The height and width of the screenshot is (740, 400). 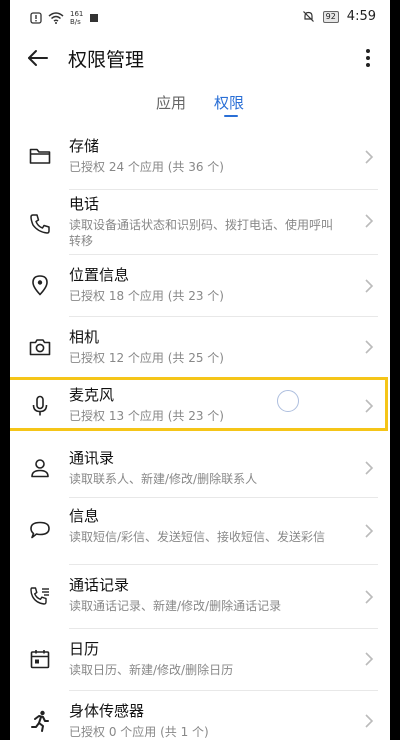 What do you see at coordinates (84, 204) in the screenshot?
I see `permission-title: 电话` at bounding box center [84, 204].